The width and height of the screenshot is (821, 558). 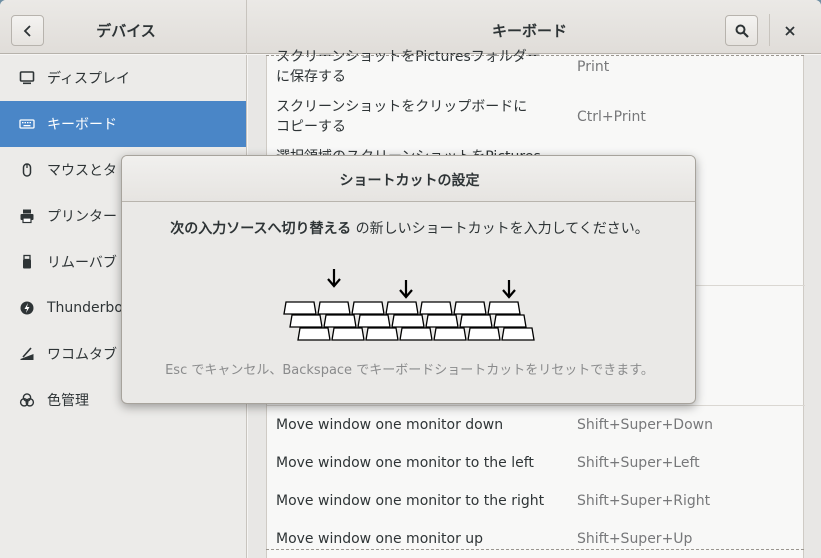 What do you see at coordinates (535, 549) in the screenshot?
I see `list-bottom-edge` at bounding box center [535, 549].